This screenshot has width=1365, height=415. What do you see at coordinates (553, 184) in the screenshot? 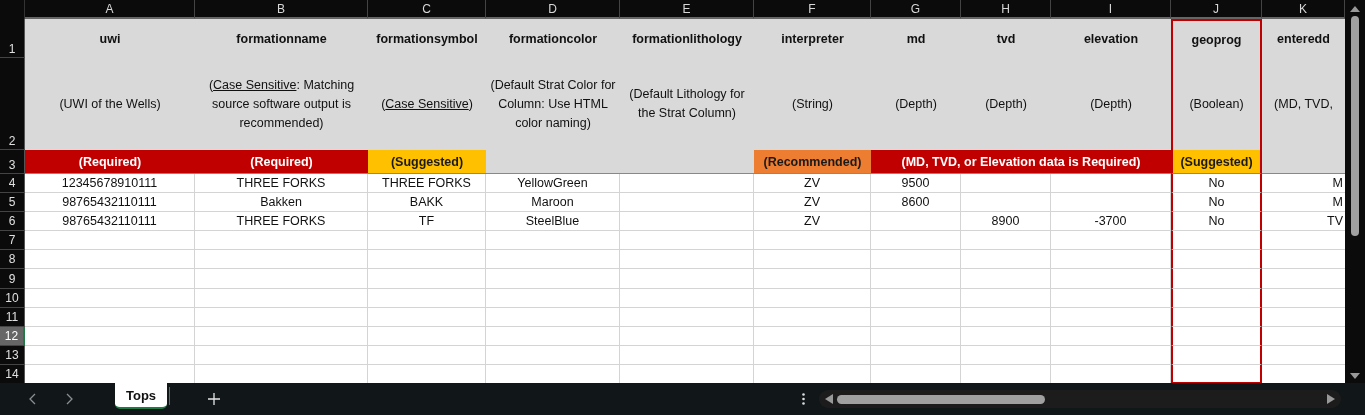
I see `table-cell: YellowGreen` at bounding box center [553, 184].